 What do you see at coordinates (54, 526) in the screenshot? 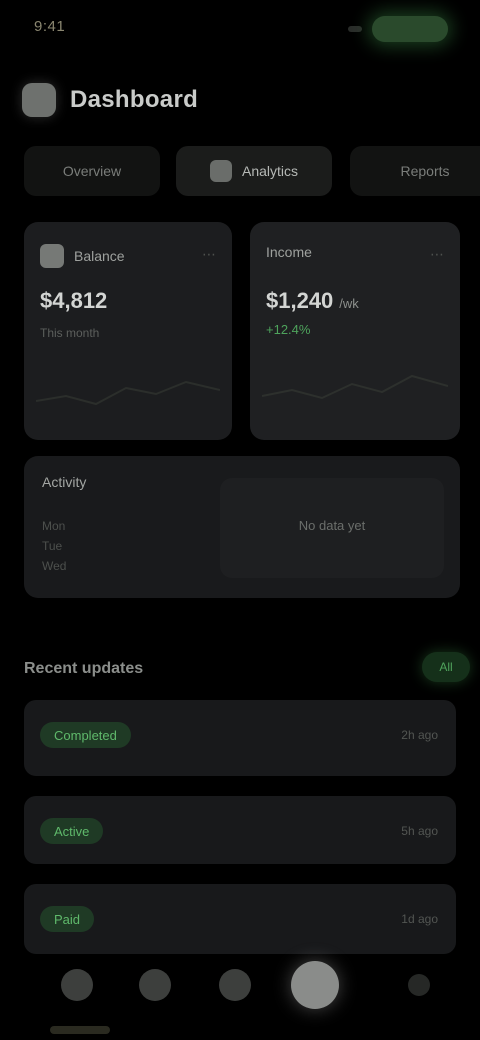
I see `legend-item: Mon` at bounding box center [54, 526].